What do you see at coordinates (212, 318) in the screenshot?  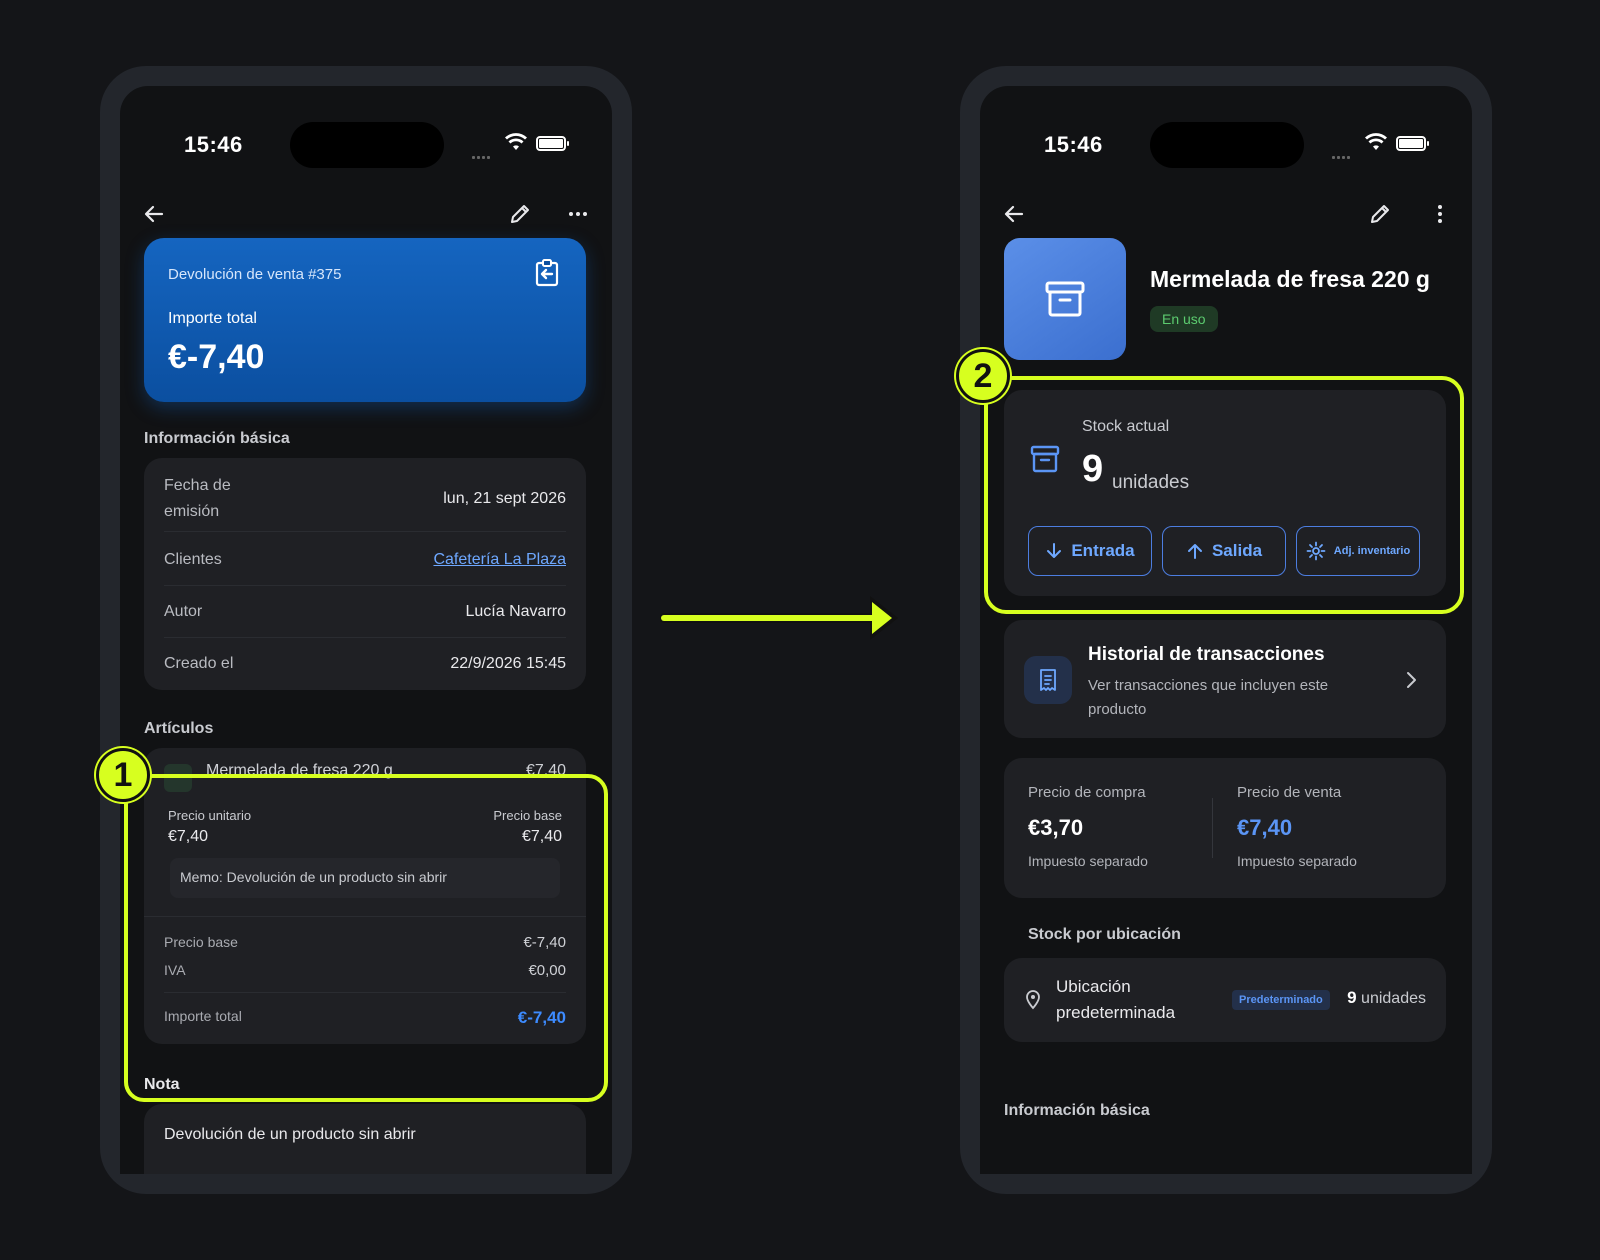 I see `total-label: Importe total` at bounding box center [212, 318].